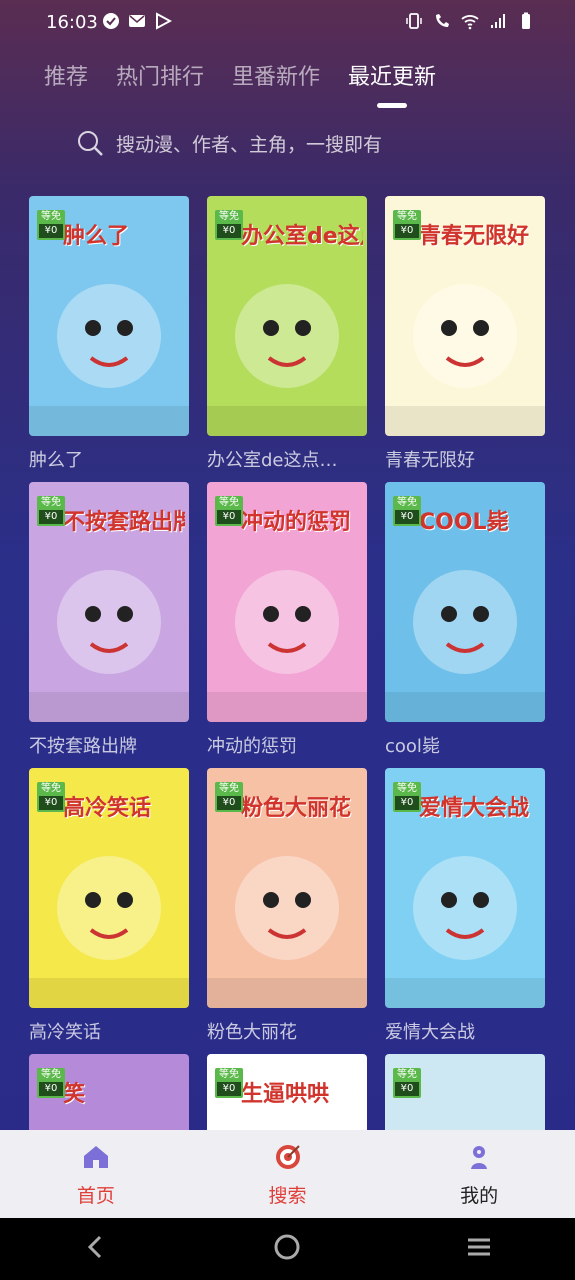 Image resolution: width=575 pixels, height=1280 pixels. Describe the element at coordinates (392, 83) in the screenshot. I see `tab-recent-update: 最近更新` at that location.